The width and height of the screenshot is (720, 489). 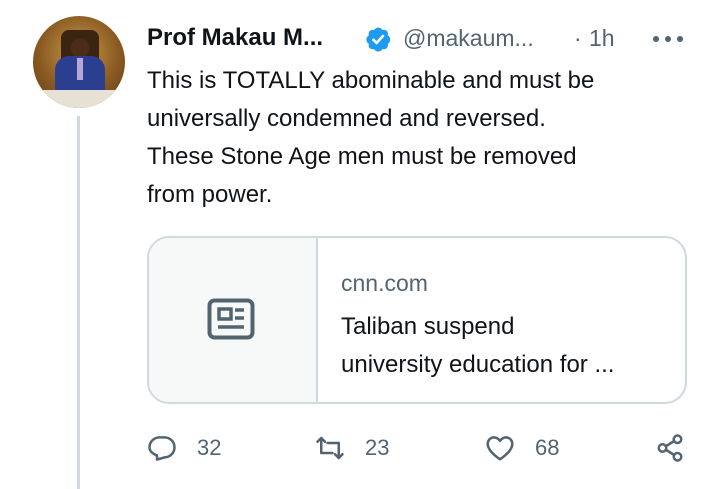 I want to click on tweet-text-line: These Stone Age men must be removed, so click(x=362, y=156).